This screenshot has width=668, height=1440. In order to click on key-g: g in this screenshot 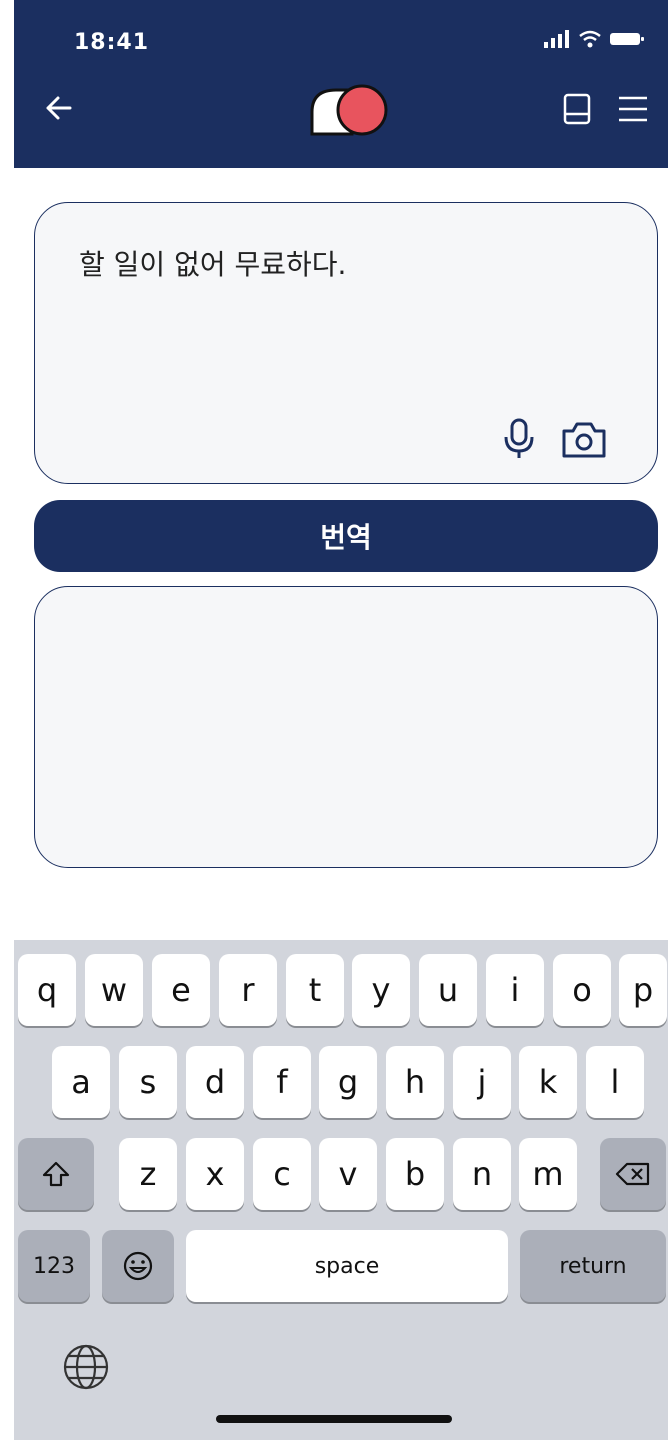, I will do `click(348, 1082)`.